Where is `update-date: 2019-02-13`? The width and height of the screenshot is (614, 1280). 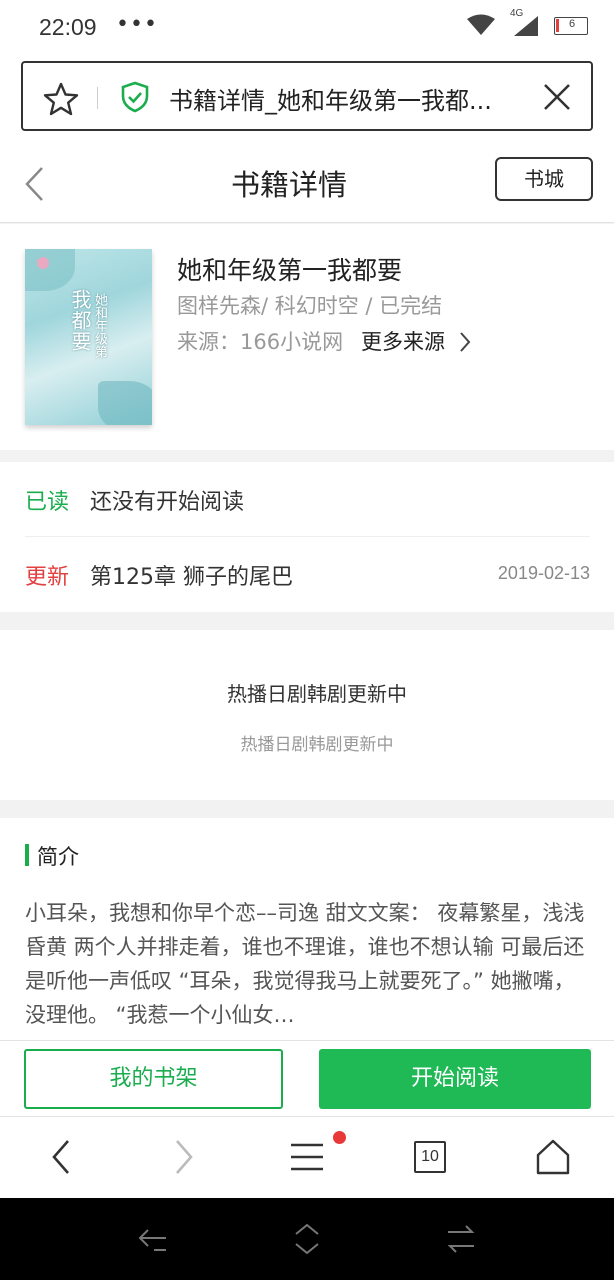
update-date: 2019-02-13 is located at coordinates (543, 573).